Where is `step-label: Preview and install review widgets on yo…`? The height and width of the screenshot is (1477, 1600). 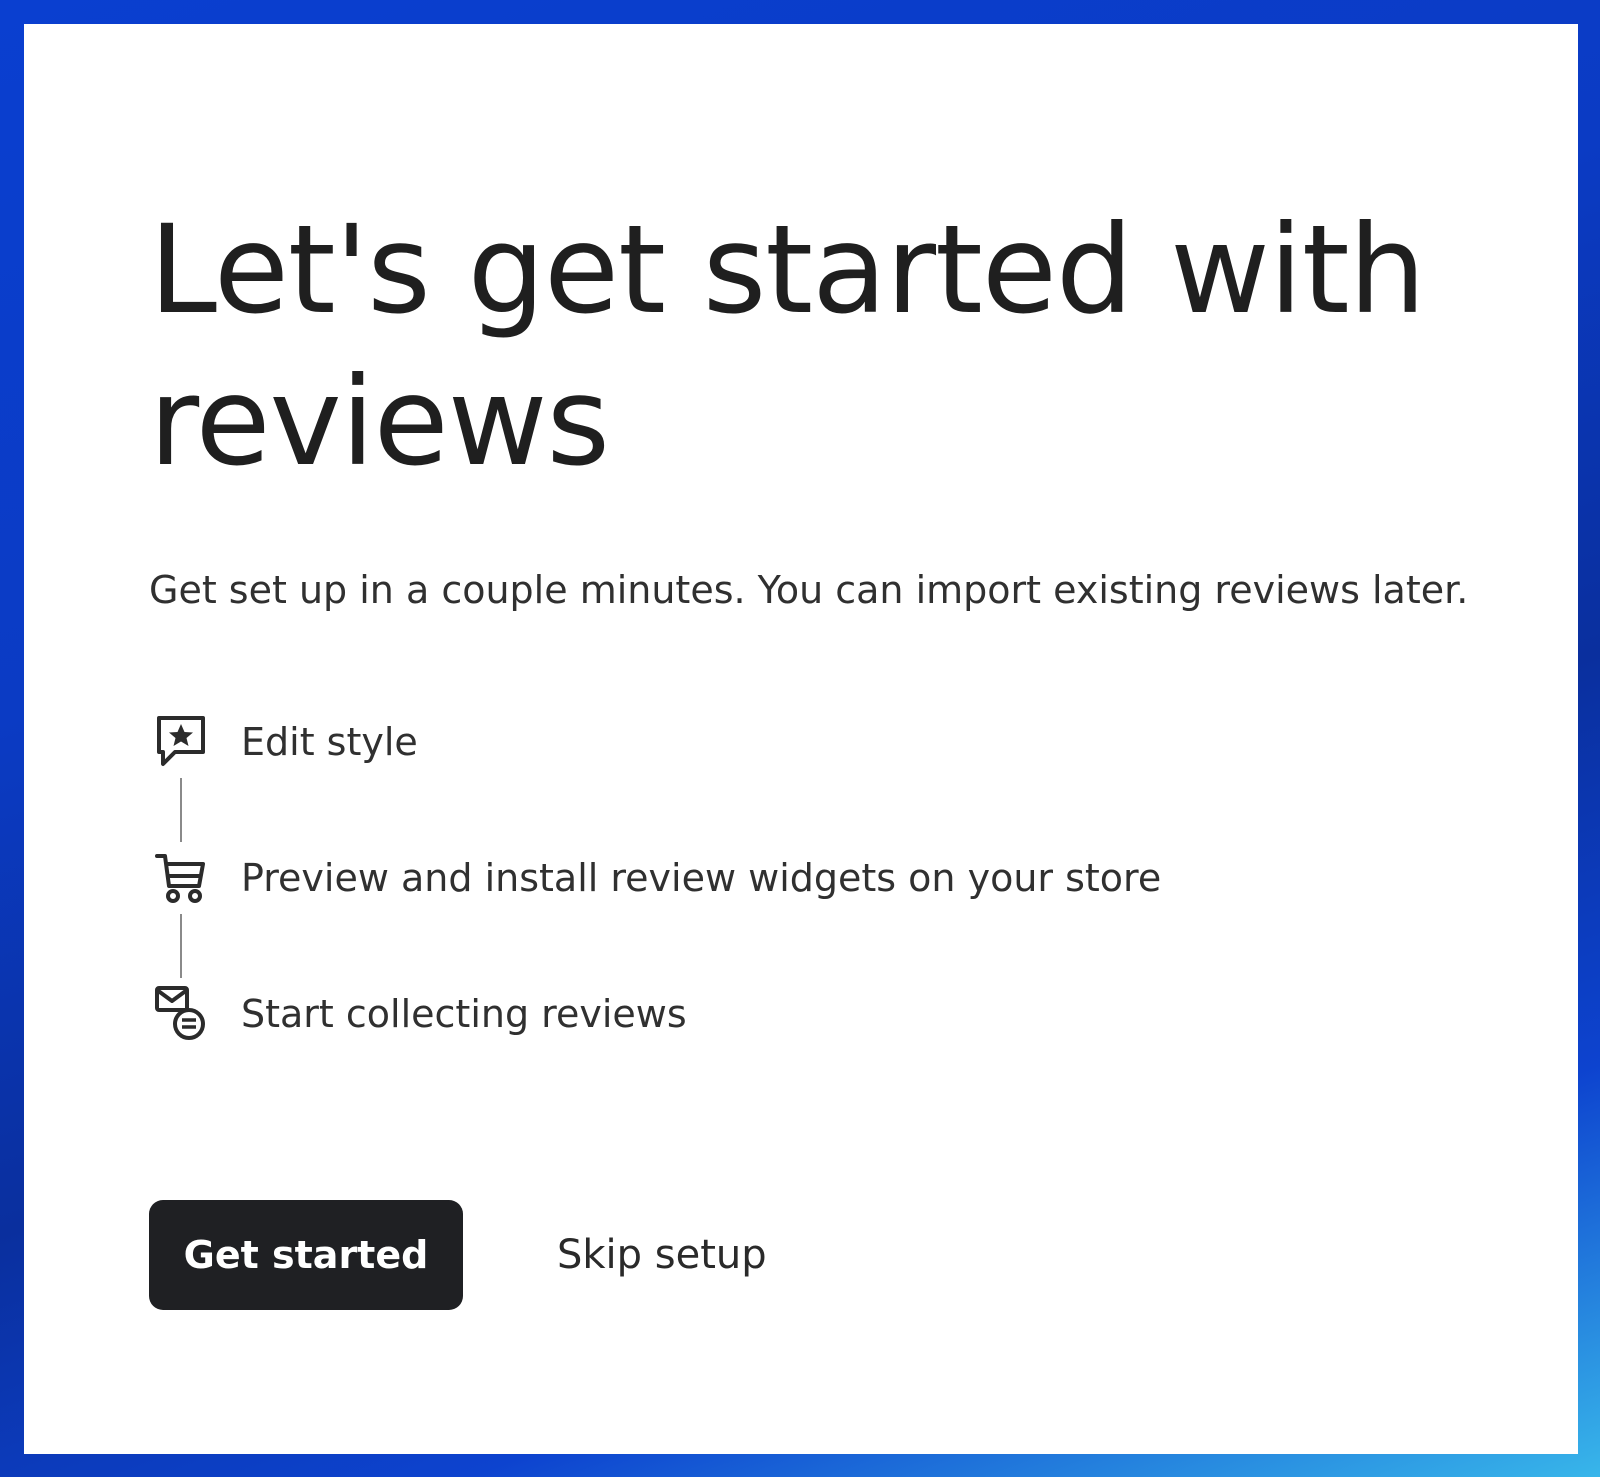 step-label: Preview and install review widgets on yo… is located at coordinates (701, 878).